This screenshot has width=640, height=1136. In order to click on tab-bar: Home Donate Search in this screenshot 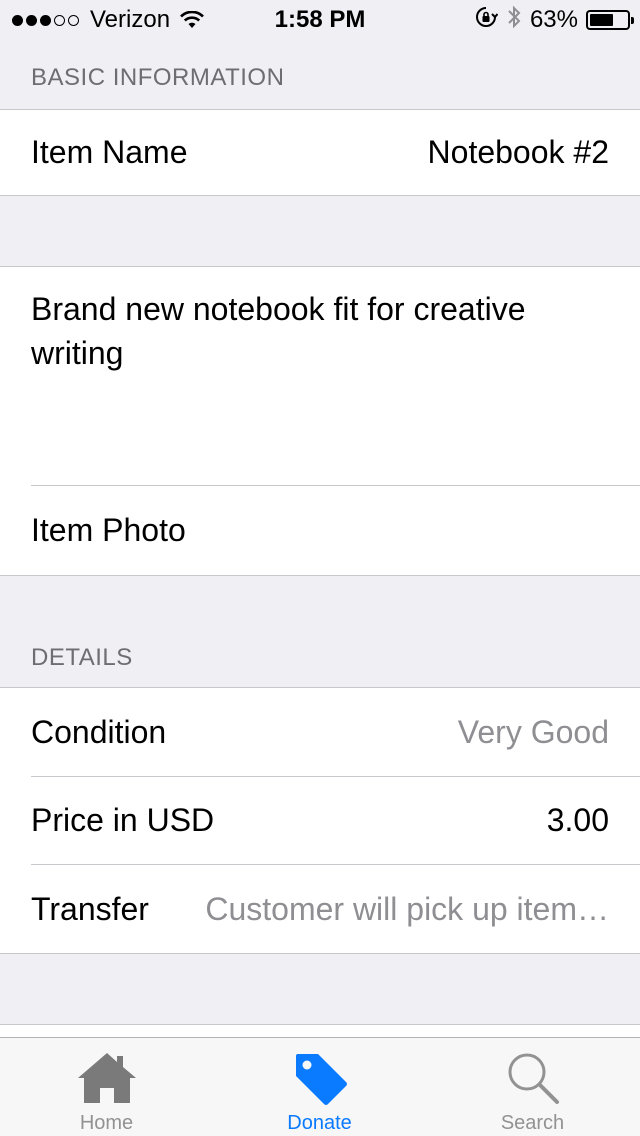, I will do `click(320, 1086)`.